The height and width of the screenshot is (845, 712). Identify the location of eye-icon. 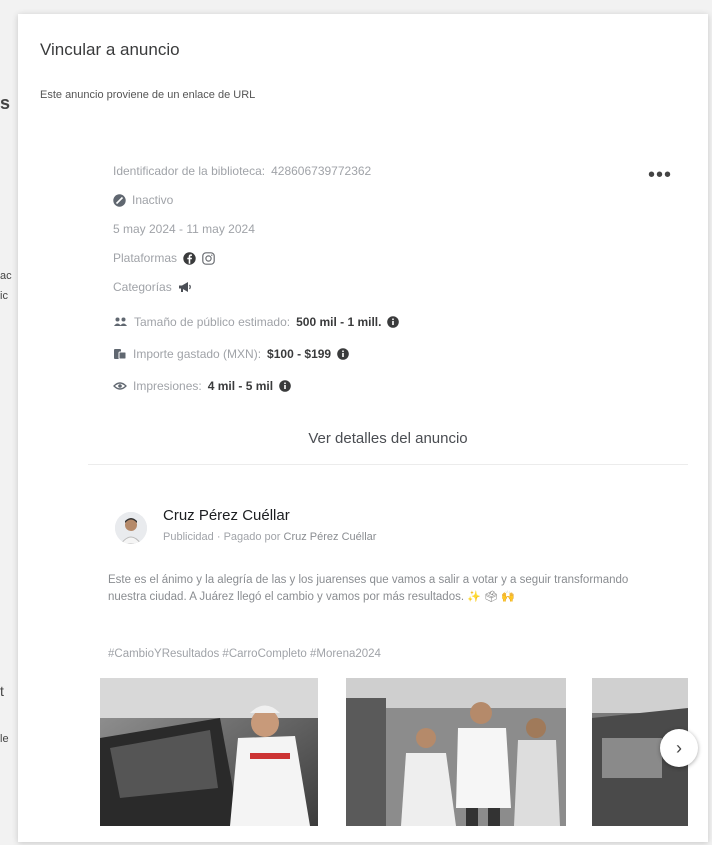
(120, 386).